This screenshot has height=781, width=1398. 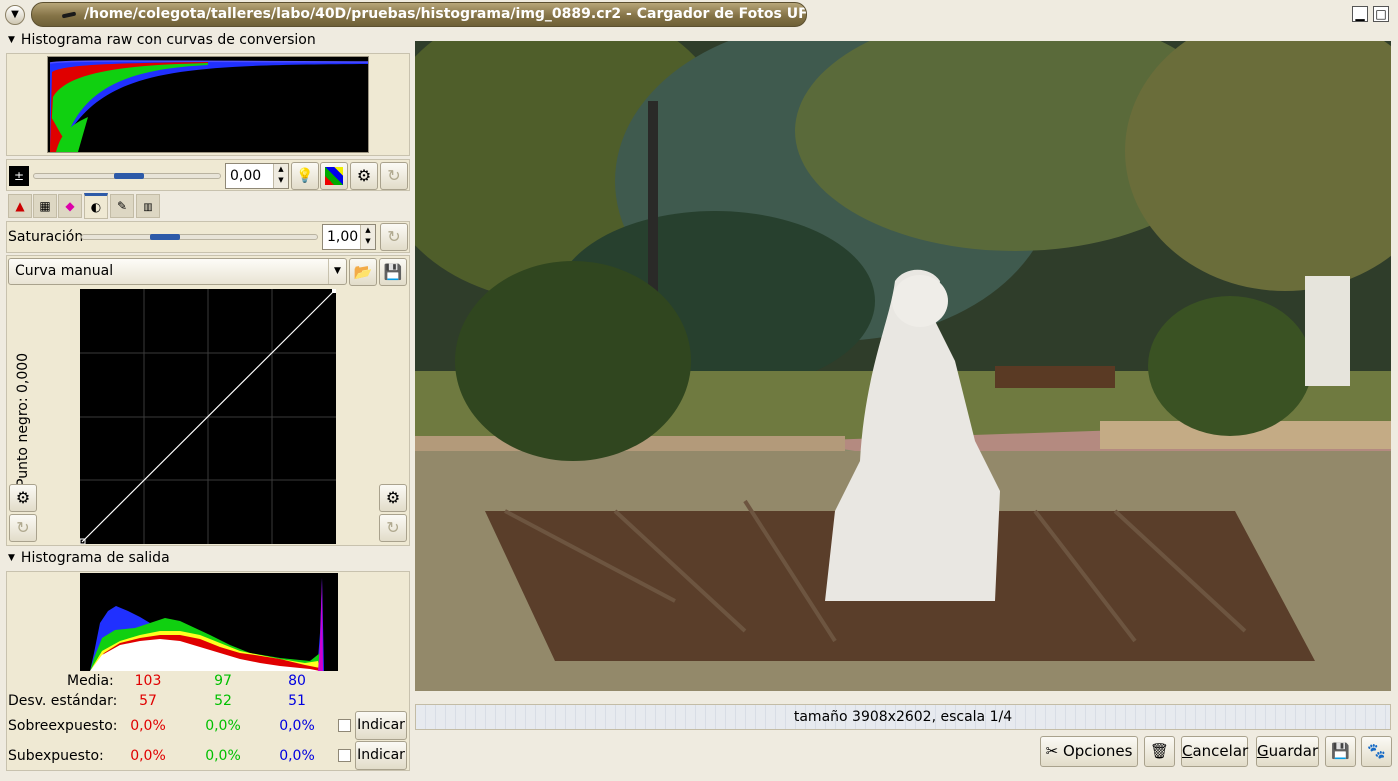 I want to click on wb-icon: ▲, so click(x=20, y=206).